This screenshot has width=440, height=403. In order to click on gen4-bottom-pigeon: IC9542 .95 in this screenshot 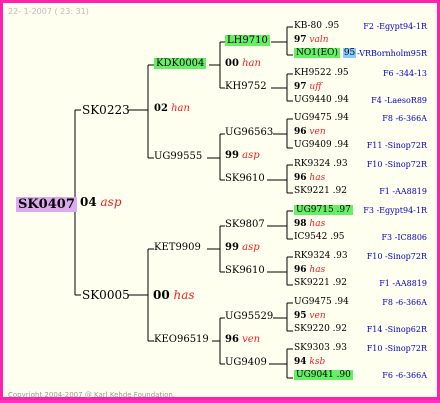, I will do `click(319, 237)`.